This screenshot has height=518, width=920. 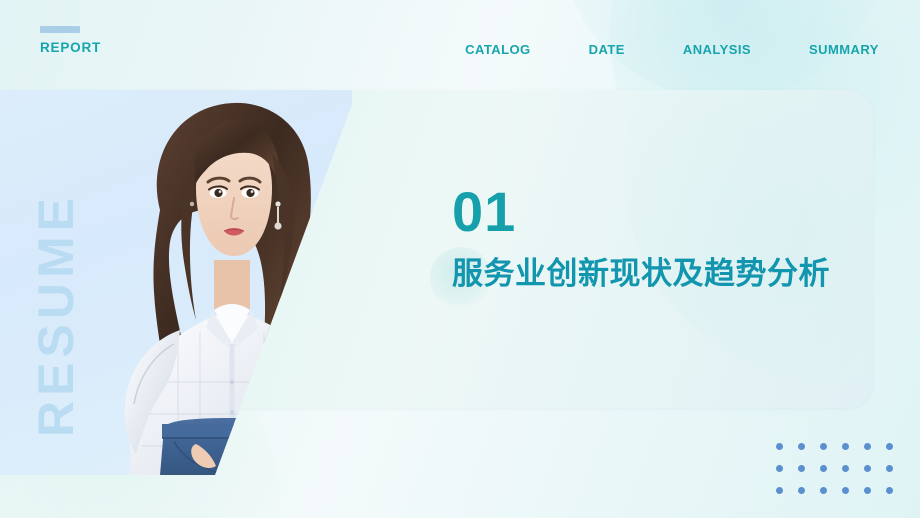 What do you see at coordinates (56, 315) in the screenshot?
I see `resume-vertical-label: RESUME` at bounding box center [56, 315].